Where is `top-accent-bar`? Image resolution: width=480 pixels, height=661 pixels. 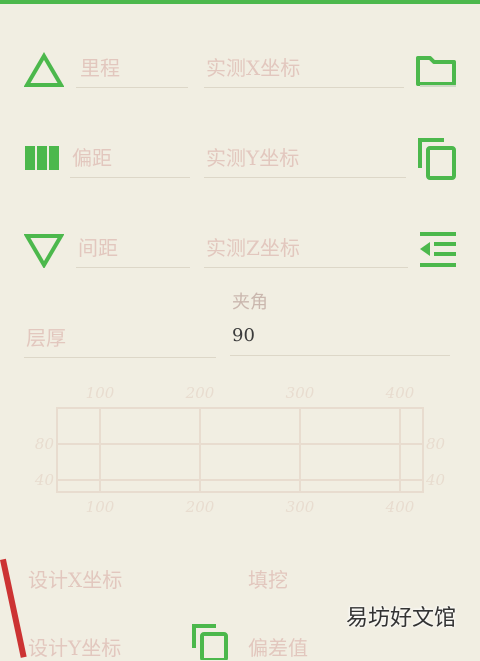 top-accent-bar is located at coordinates (240, 2).